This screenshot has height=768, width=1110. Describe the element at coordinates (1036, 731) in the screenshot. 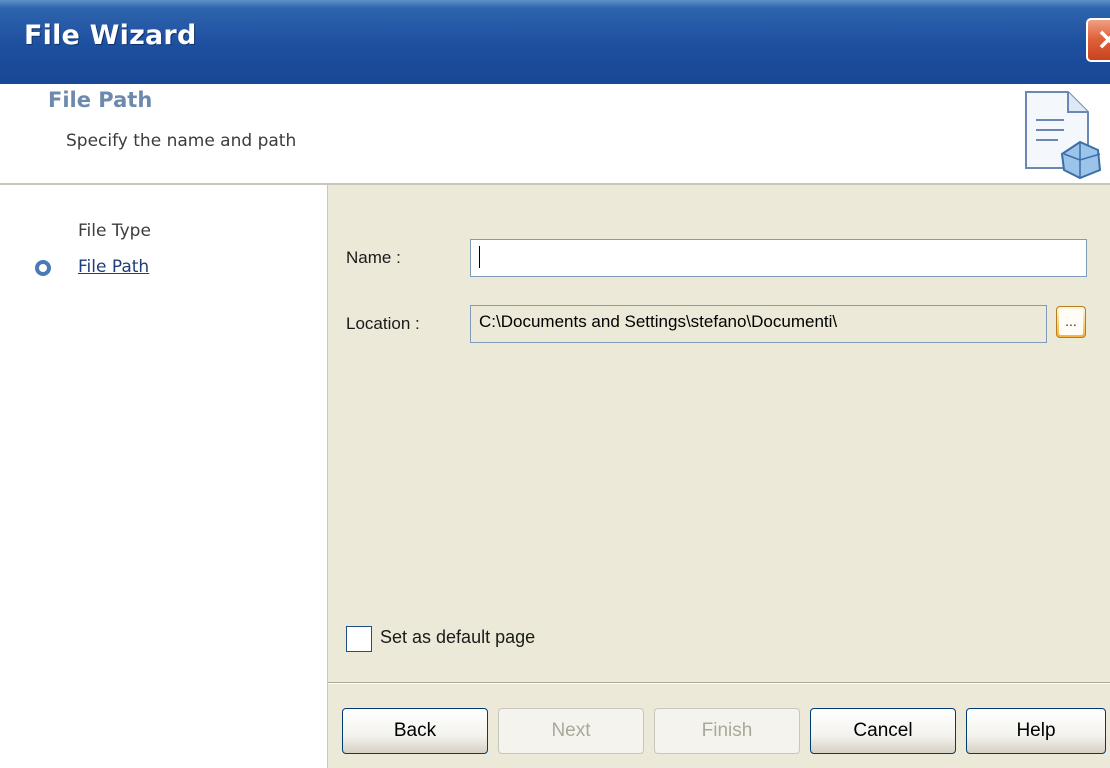

I see `help-button: Help` at that location.